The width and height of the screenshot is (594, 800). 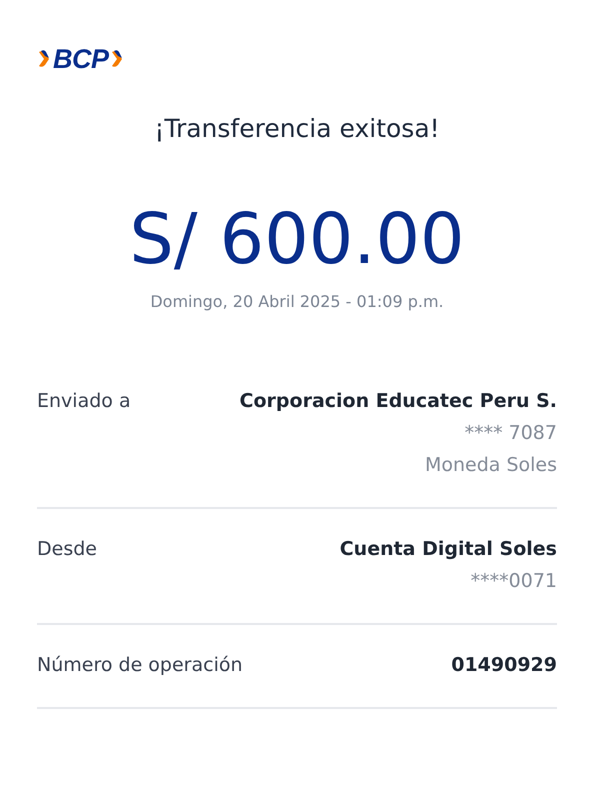 I want to click on detail-label: Número de operación, so click(x=140, y=665).